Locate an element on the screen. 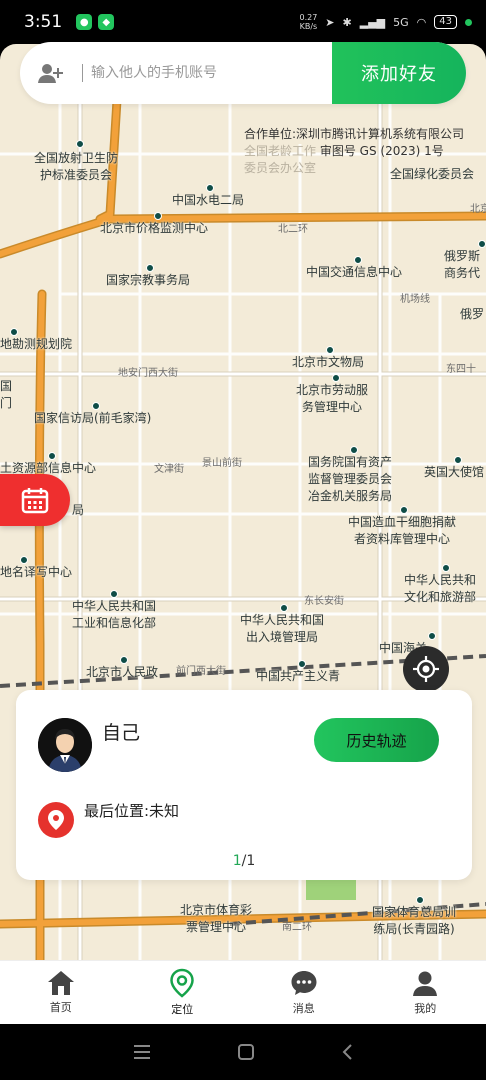 The image size is (486, 1080). poi: 中国共产主义青 is located at coordinates (298, 672).